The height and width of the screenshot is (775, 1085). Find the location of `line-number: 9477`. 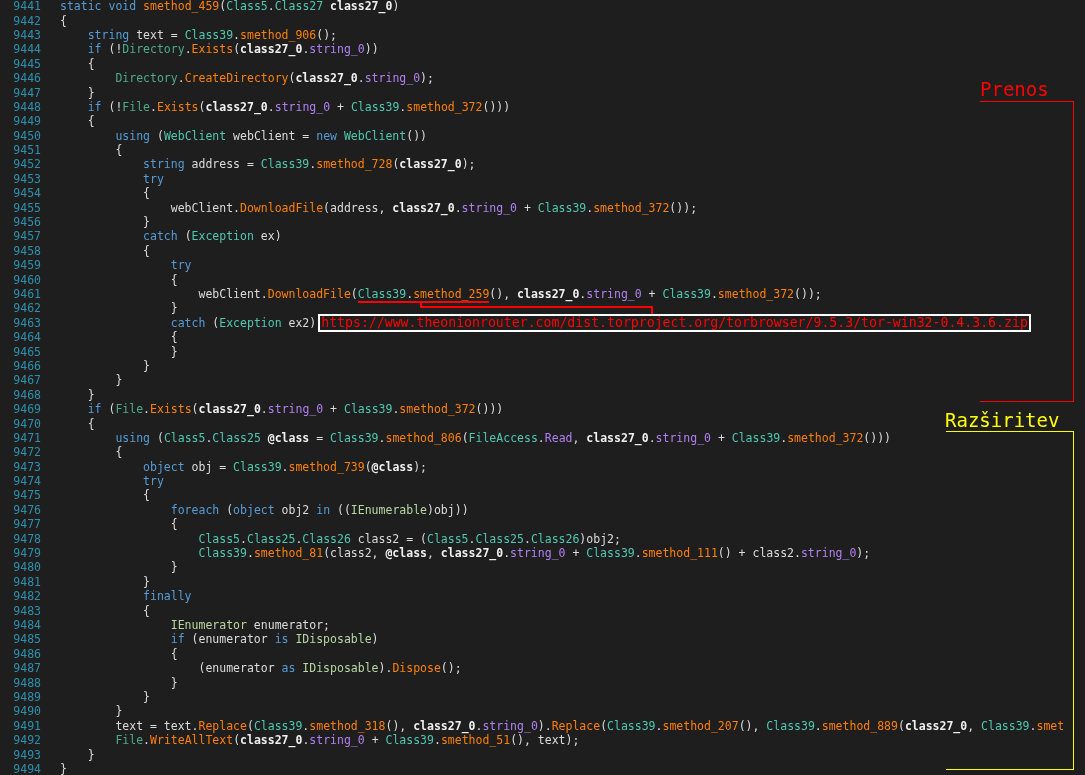

line-number: 9477 is located at coordinates (26, 524).